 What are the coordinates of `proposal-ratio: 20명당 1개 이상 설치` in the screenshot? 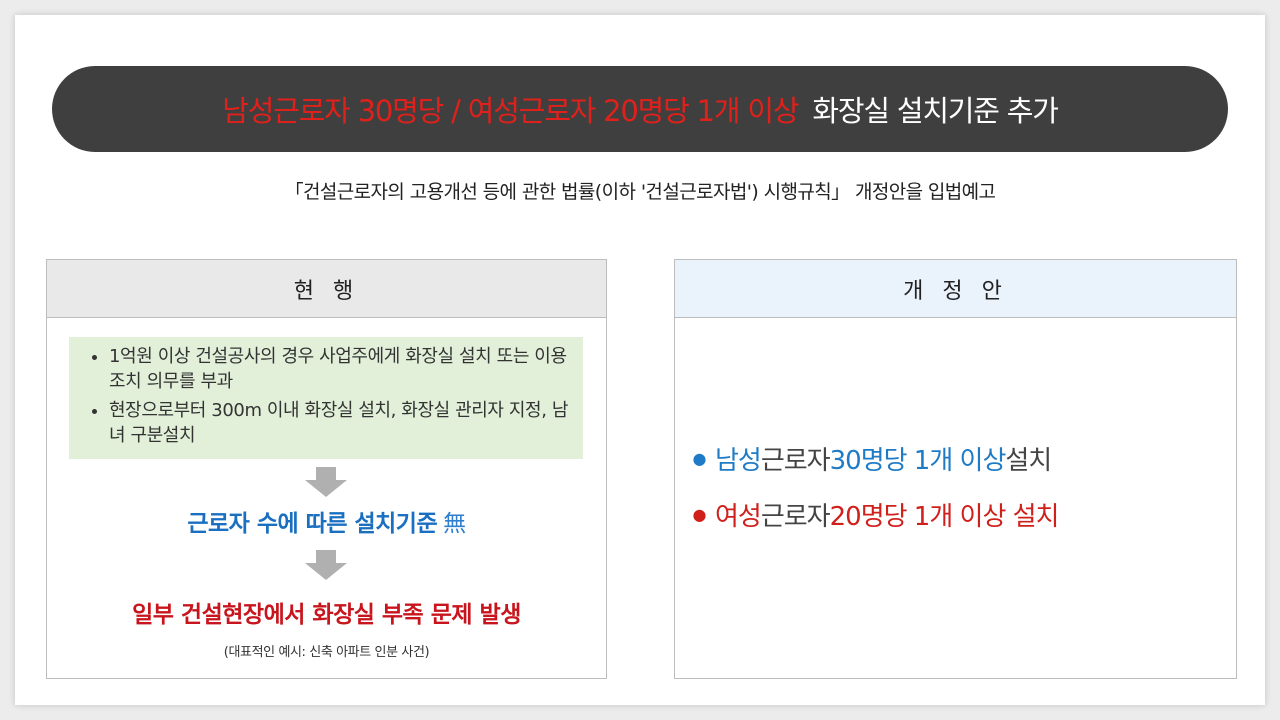 It's located at (944, 517).